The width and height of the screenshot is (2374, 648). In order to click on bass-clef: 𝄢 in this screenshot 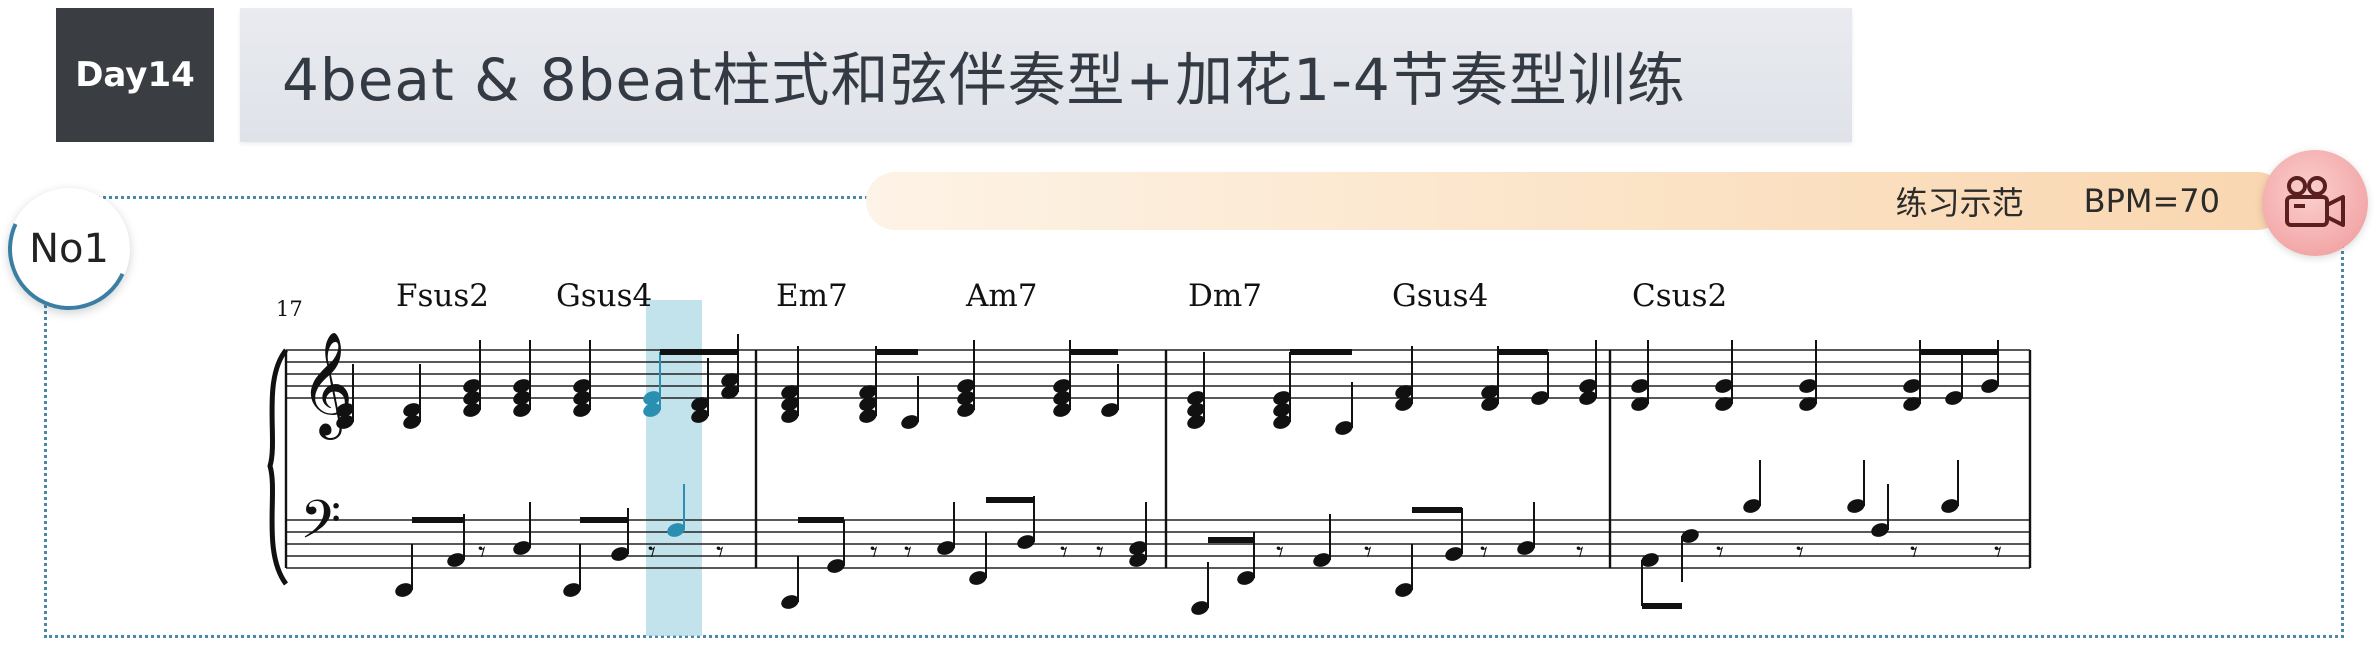, I will do `click(320, 527)`.